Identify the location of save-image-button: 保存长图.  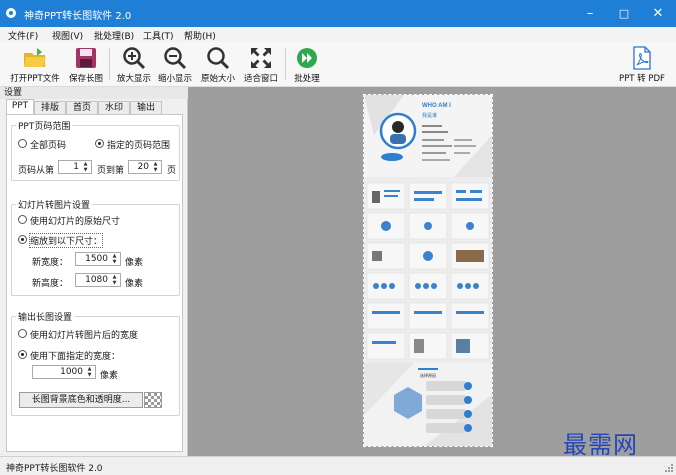
(86, 65).